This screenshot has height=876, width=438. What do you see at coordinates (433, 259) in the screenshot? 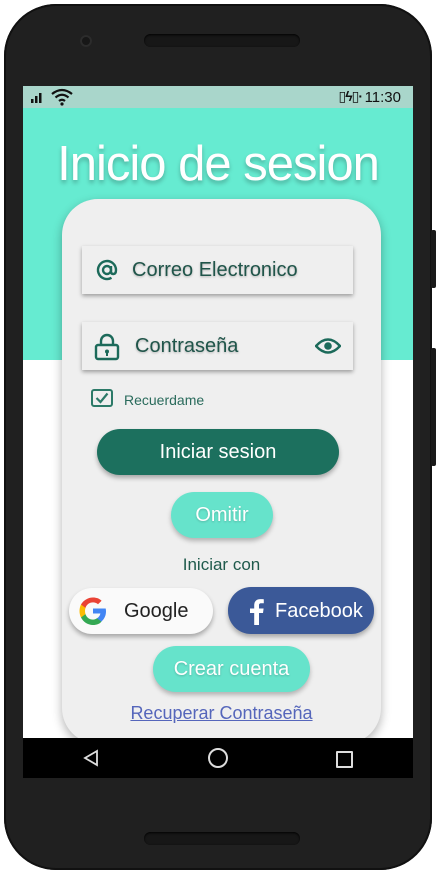
I see `volume-button` at bounding box center [433, 259].